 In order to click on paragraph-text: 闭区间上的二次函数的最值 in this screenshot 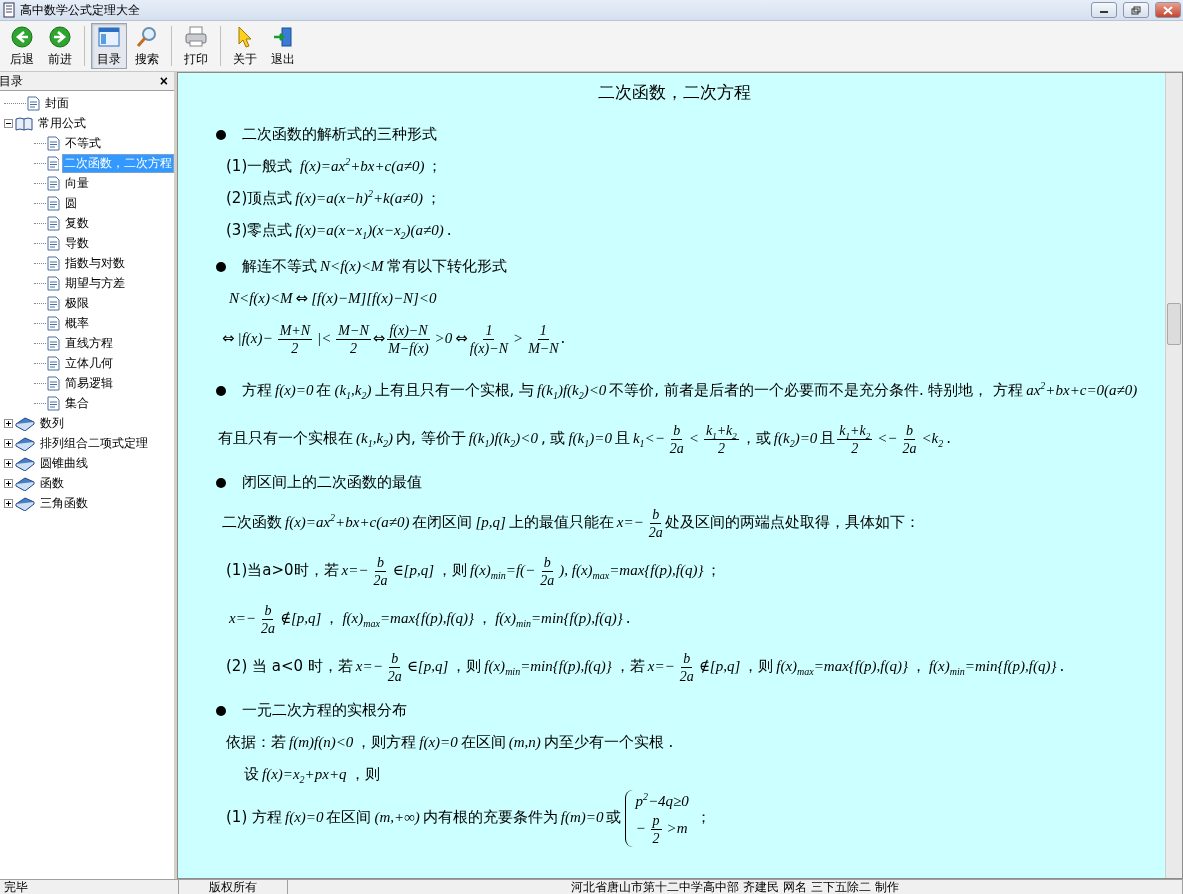, I will do `click(332, 482)`.